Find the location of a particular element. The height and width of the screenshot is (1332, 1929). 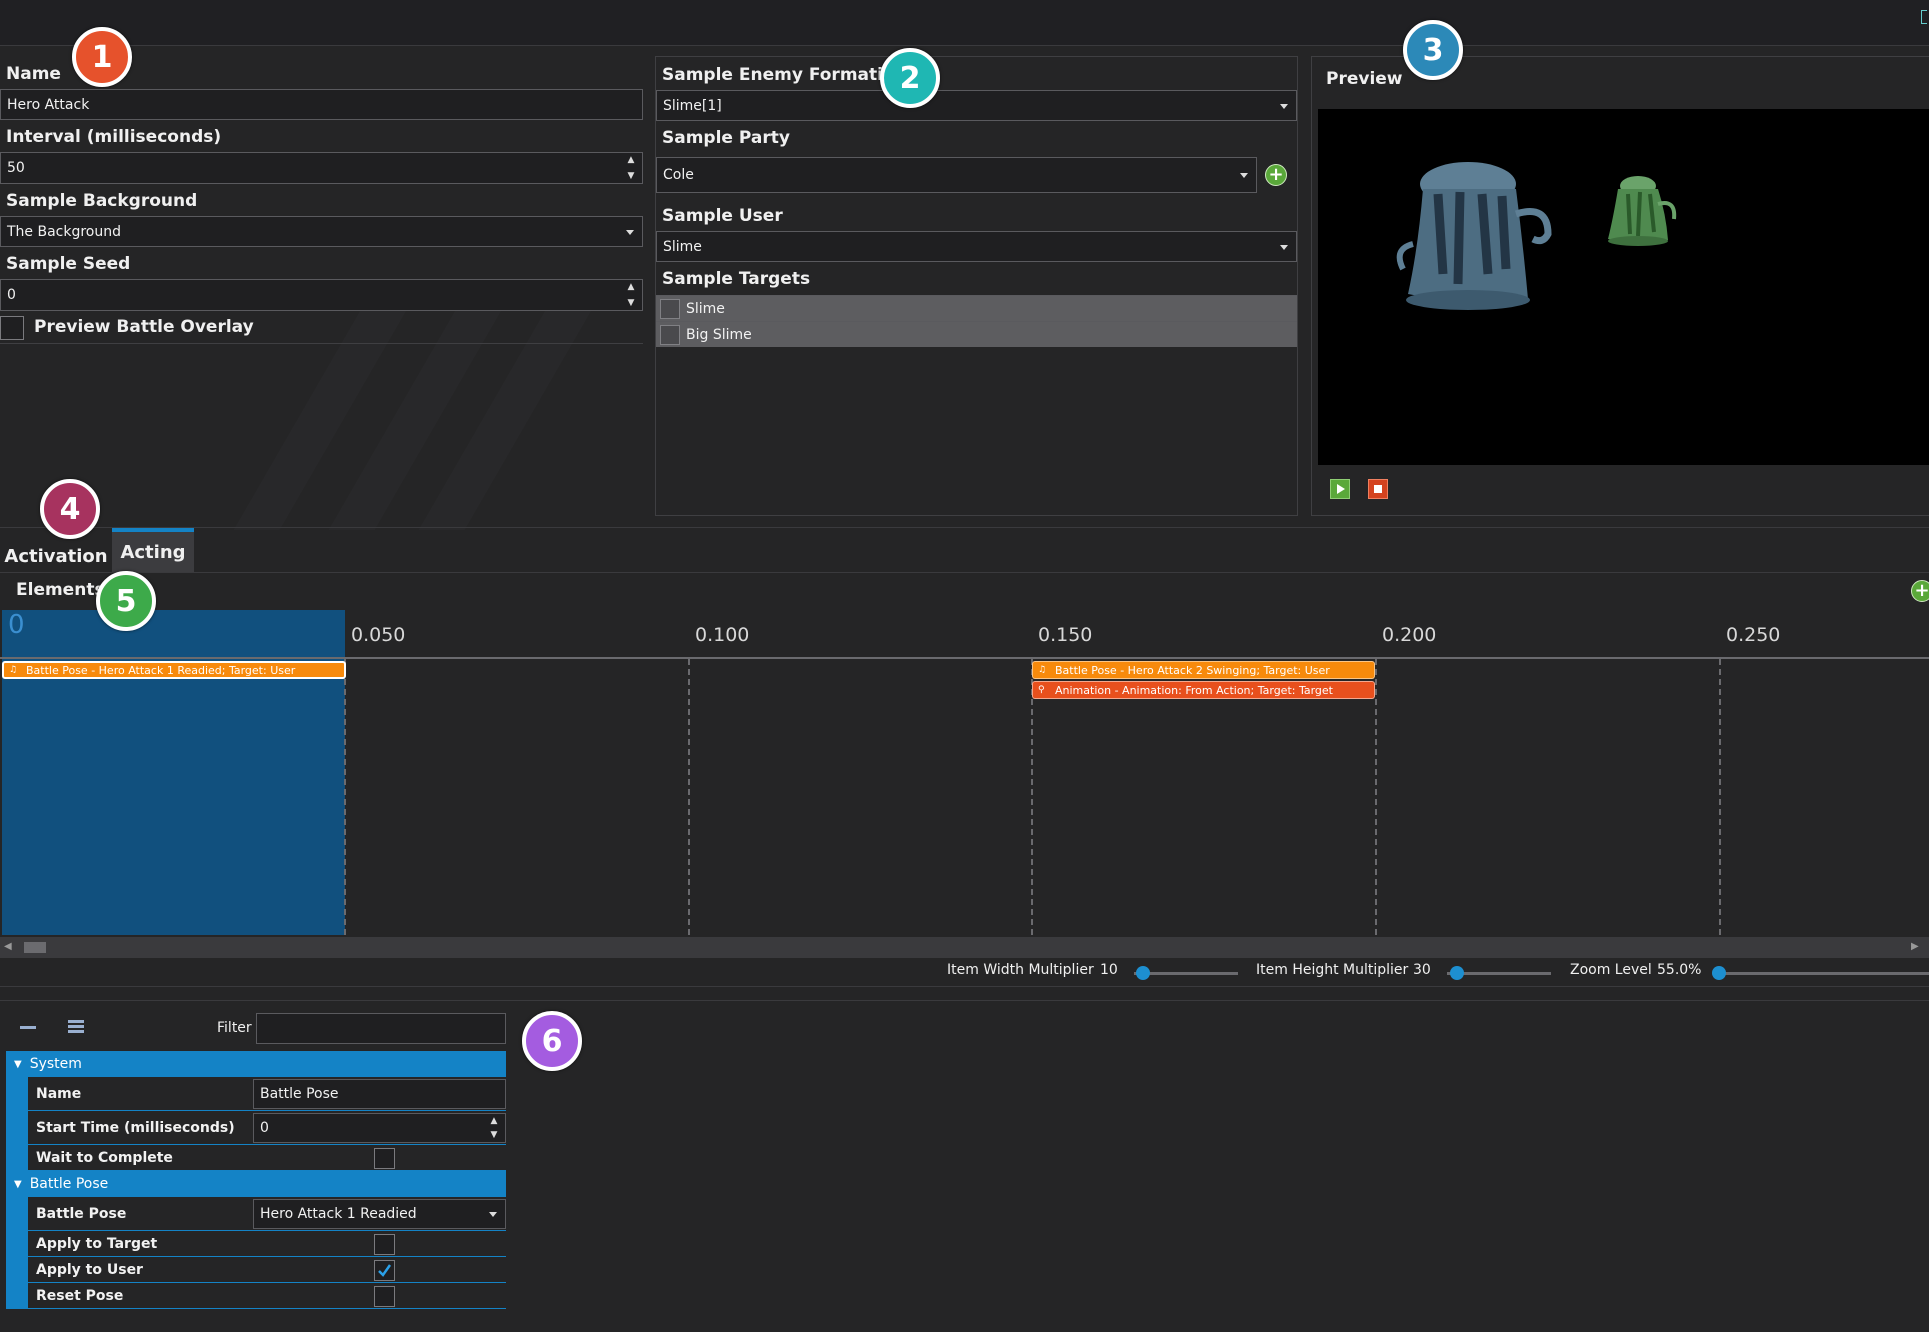

start-time-value: 0 is located at coordinates (264, 1128).